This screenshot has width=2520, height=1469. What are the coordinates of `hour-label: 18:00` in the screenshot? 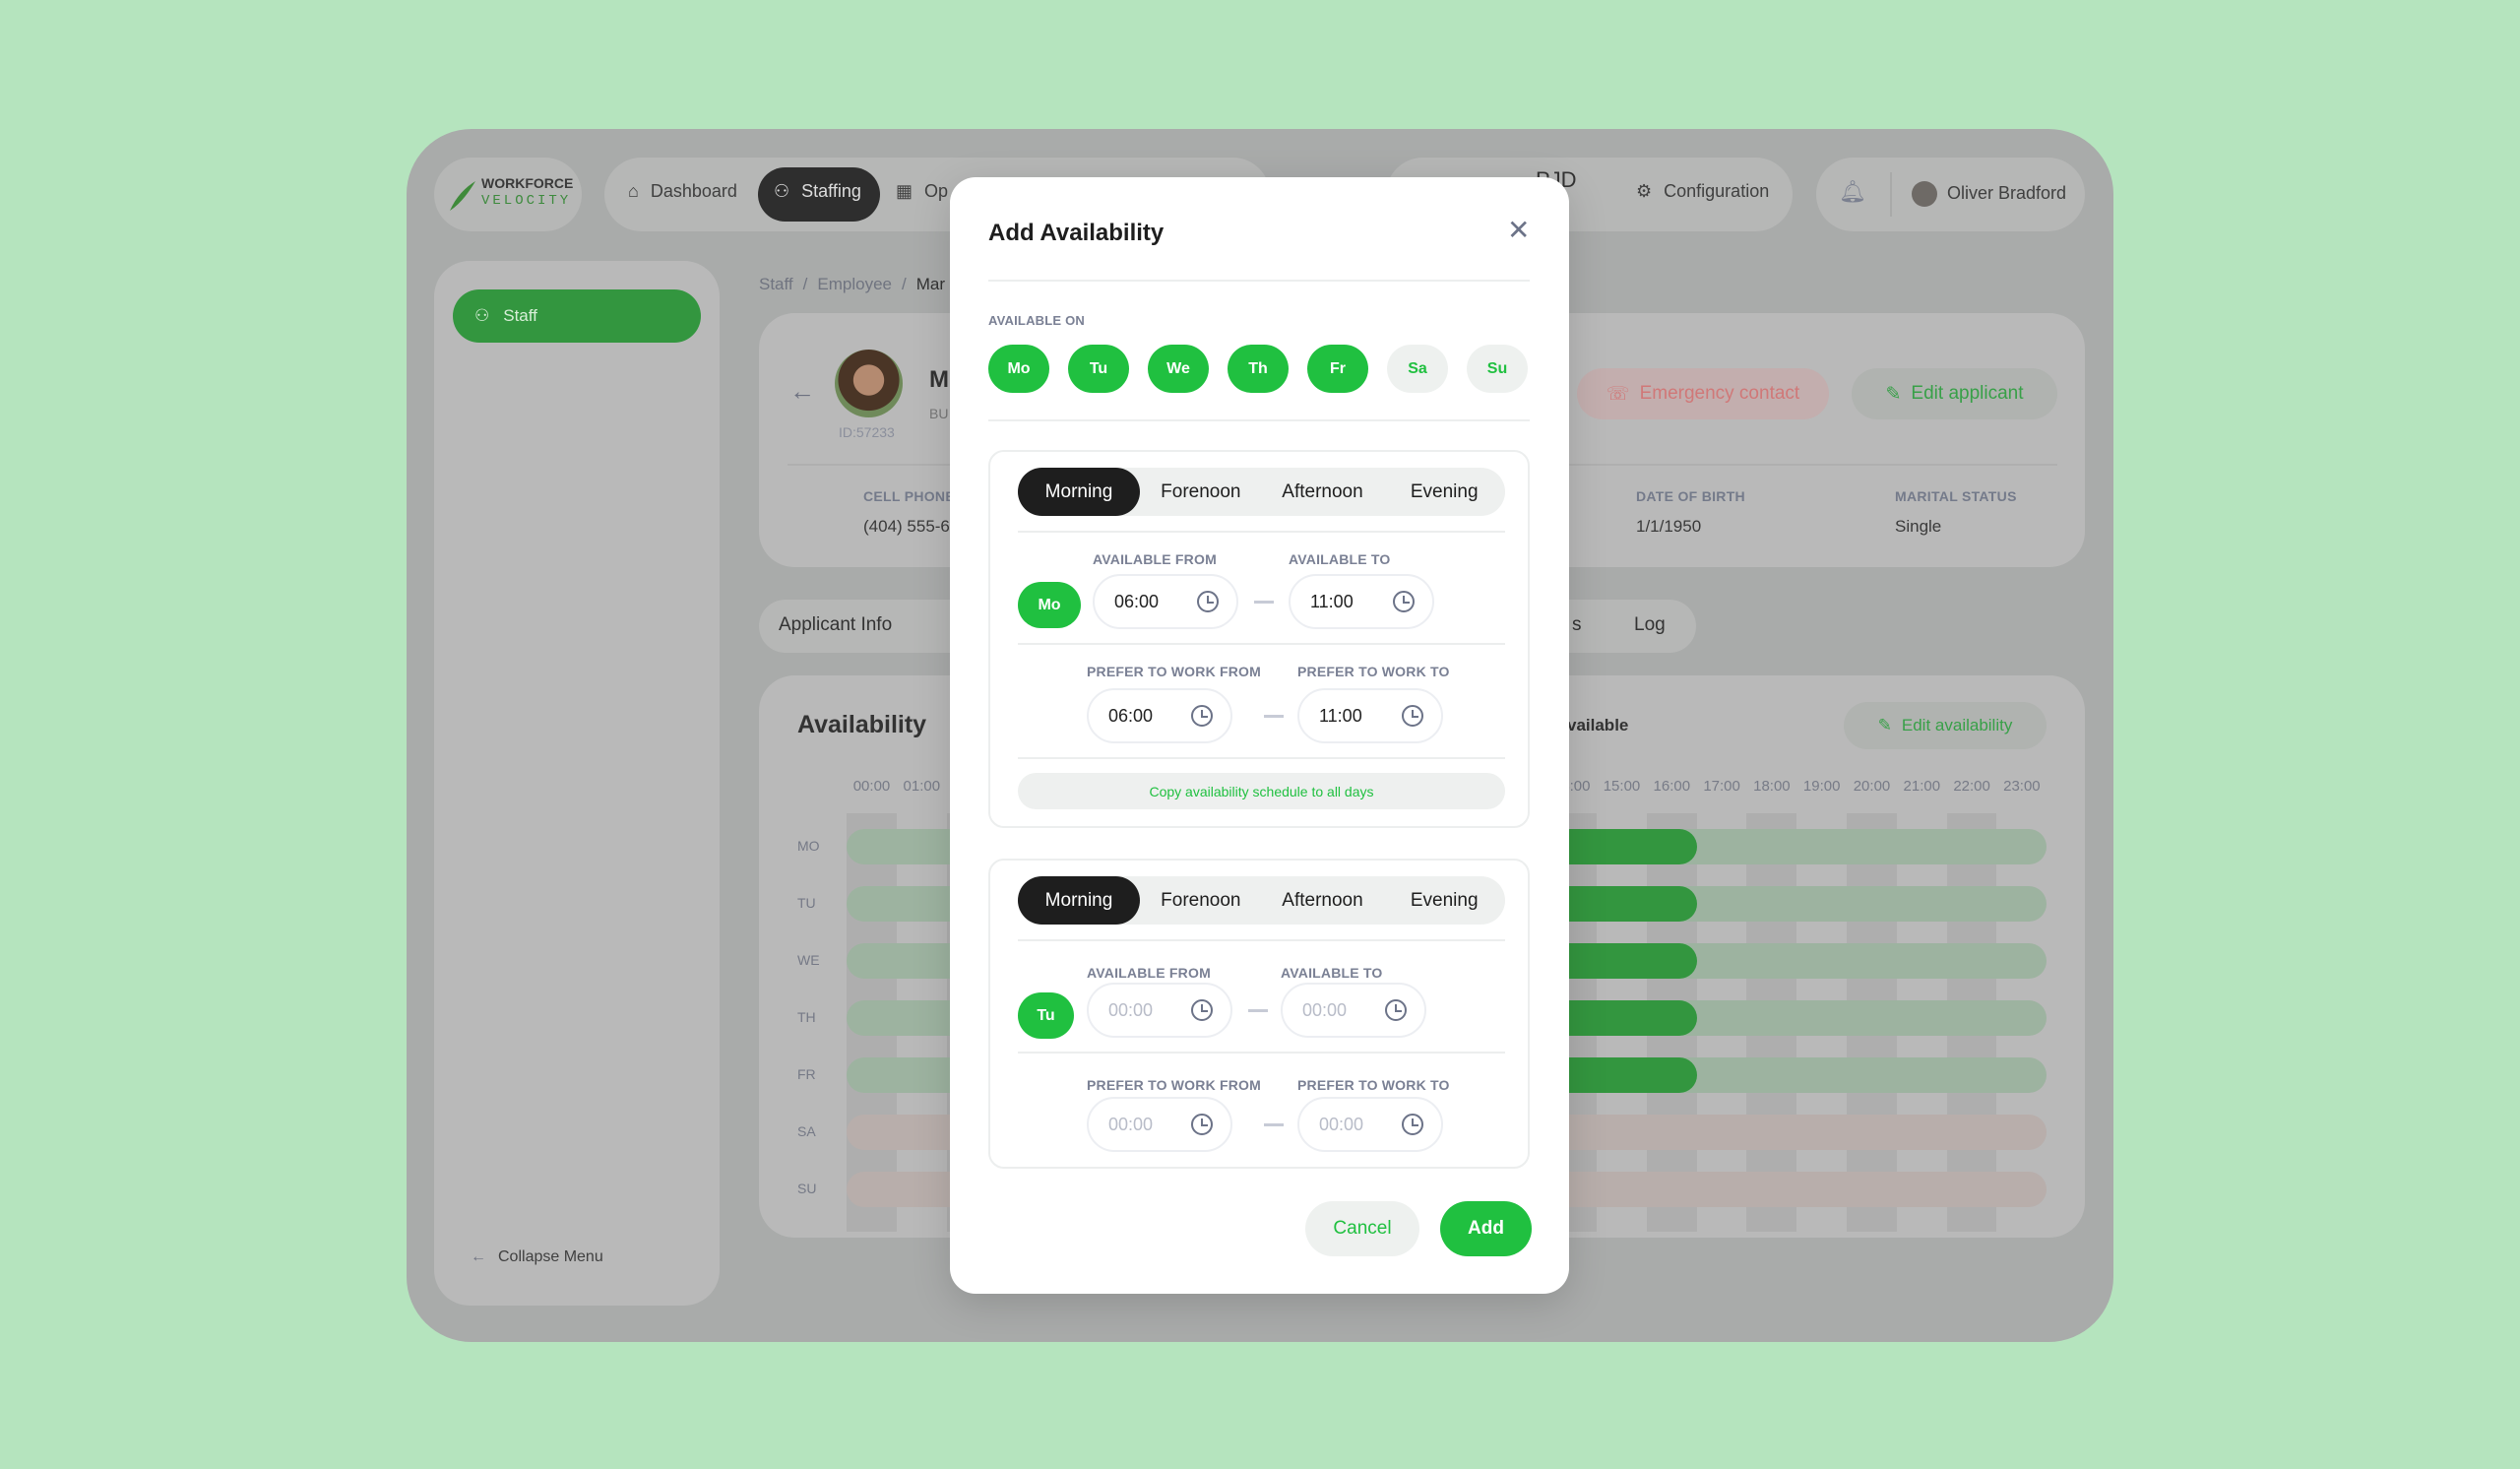 It's located at (1772, 786).